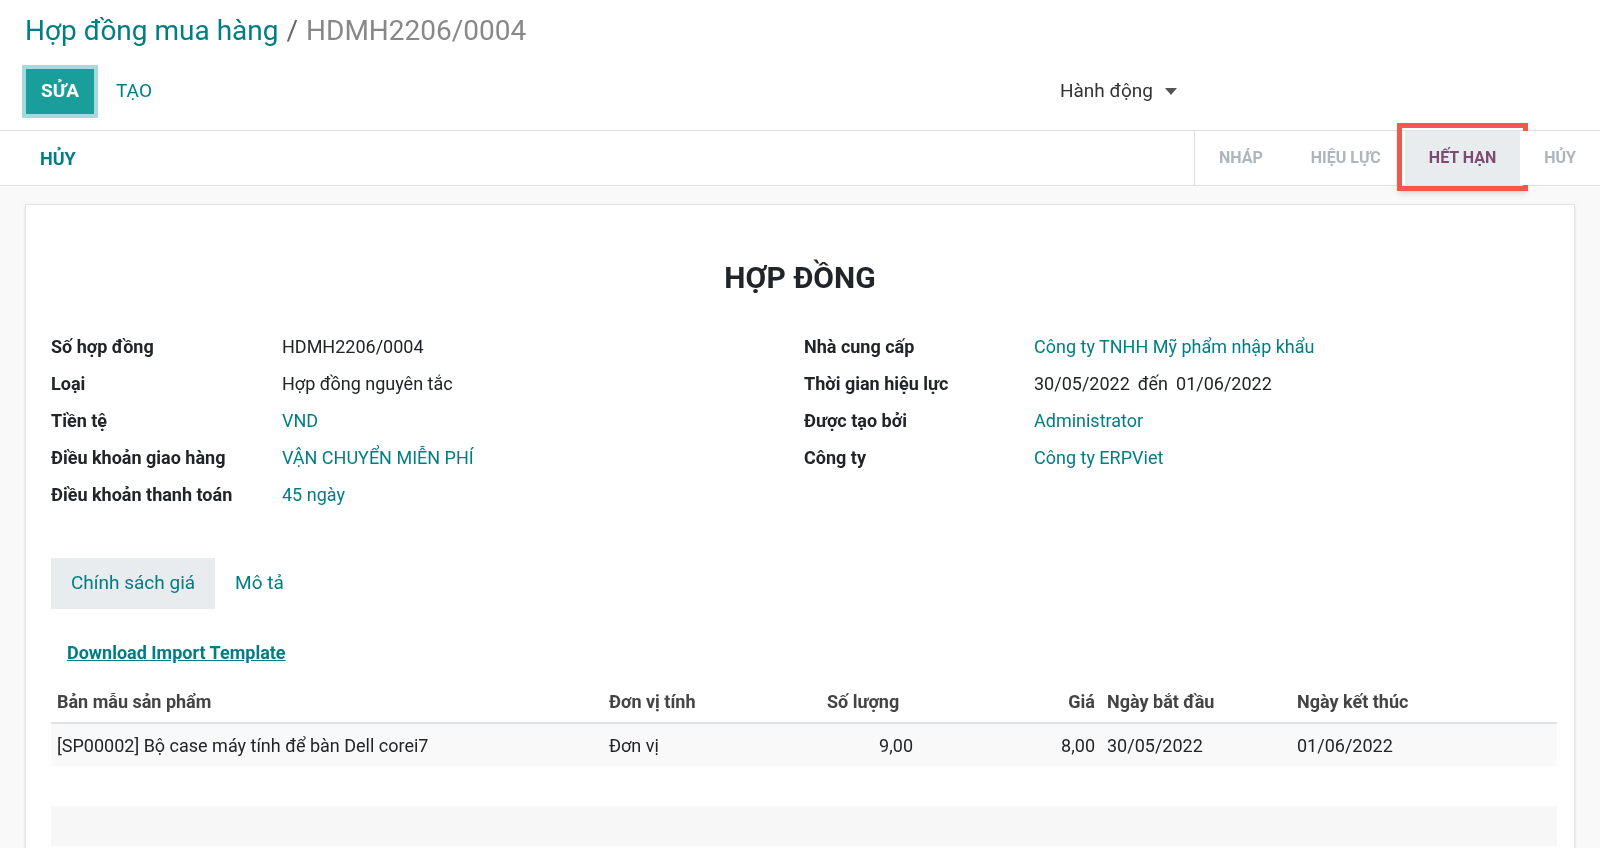 The image size is (1600, 848). What do you see at coordinates (1118, 91) in the screenshot?
I see `actions-dropdown: Hành động` at bounding box center [1118, 91].